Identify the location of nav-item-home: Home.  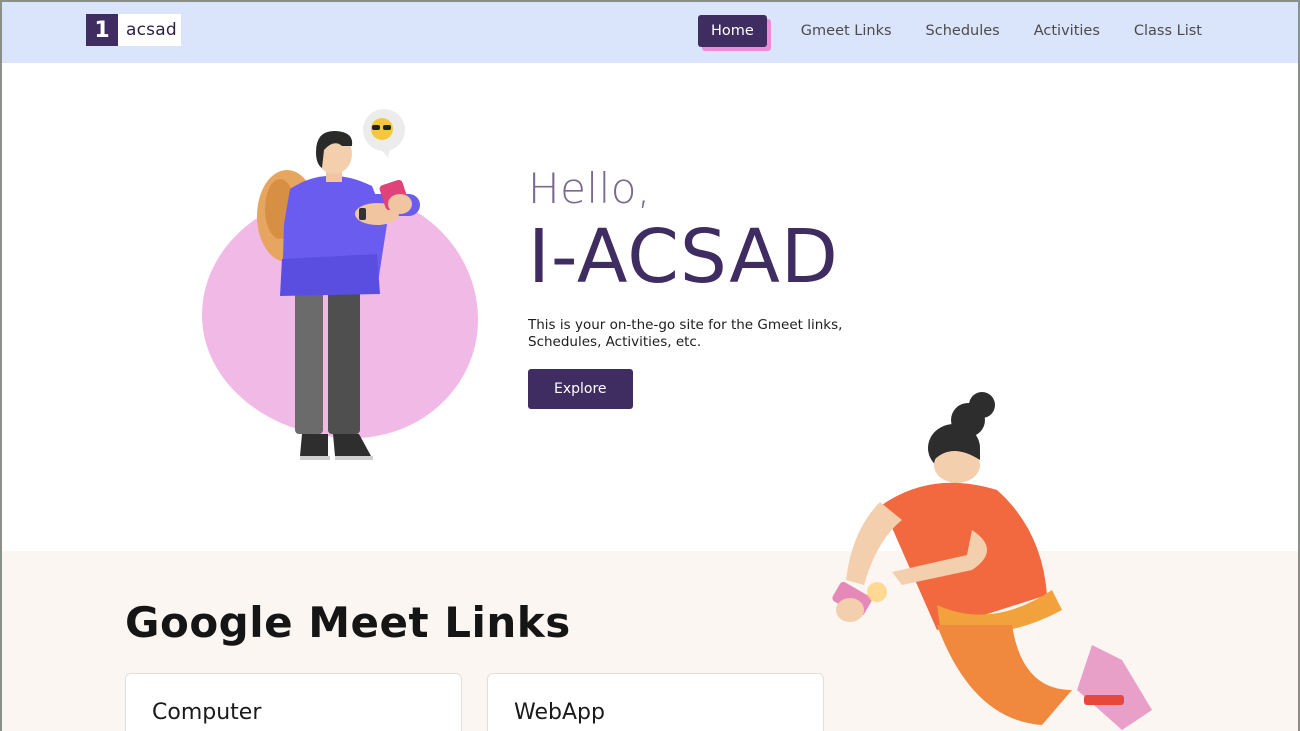
(732, 31).